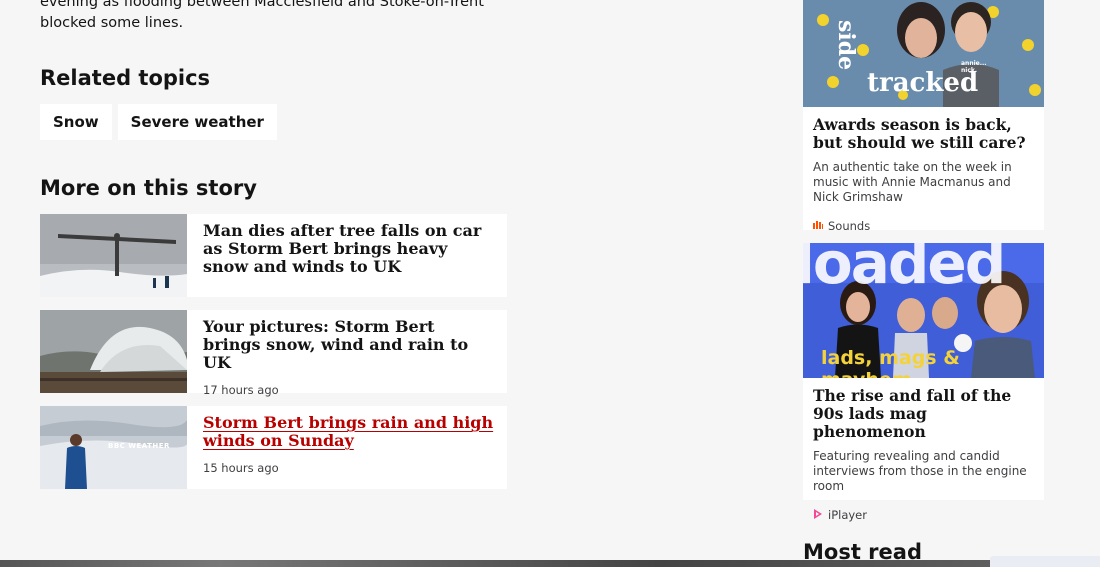  Describe the element at coordinates (923, 508) in the screenshot. I see `promo-source: iPlayer` at that location.